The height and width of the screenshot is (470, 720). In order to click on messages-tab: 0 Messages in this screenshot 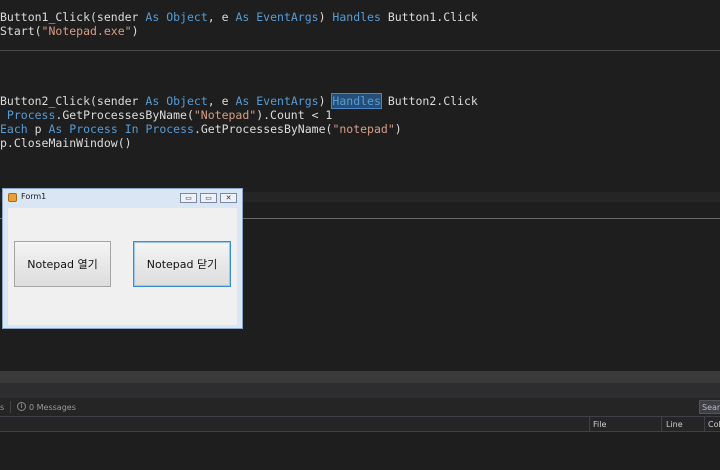, I will do `click(52, 407)`.